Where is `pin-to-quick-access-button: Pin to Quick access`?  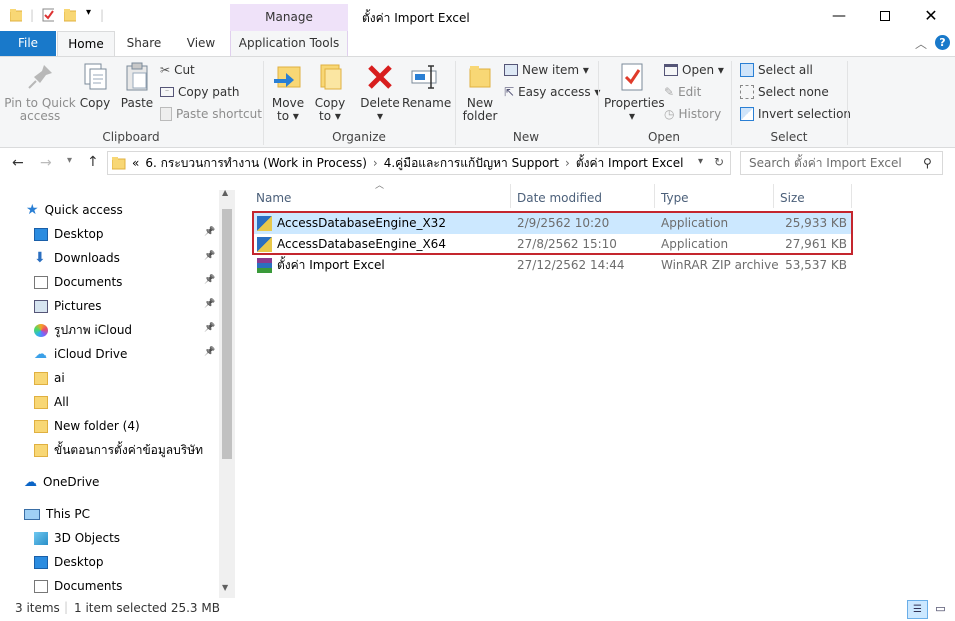
pin-to-quick-access-button: Pin to Quick access is located at coordinates (40, 92).